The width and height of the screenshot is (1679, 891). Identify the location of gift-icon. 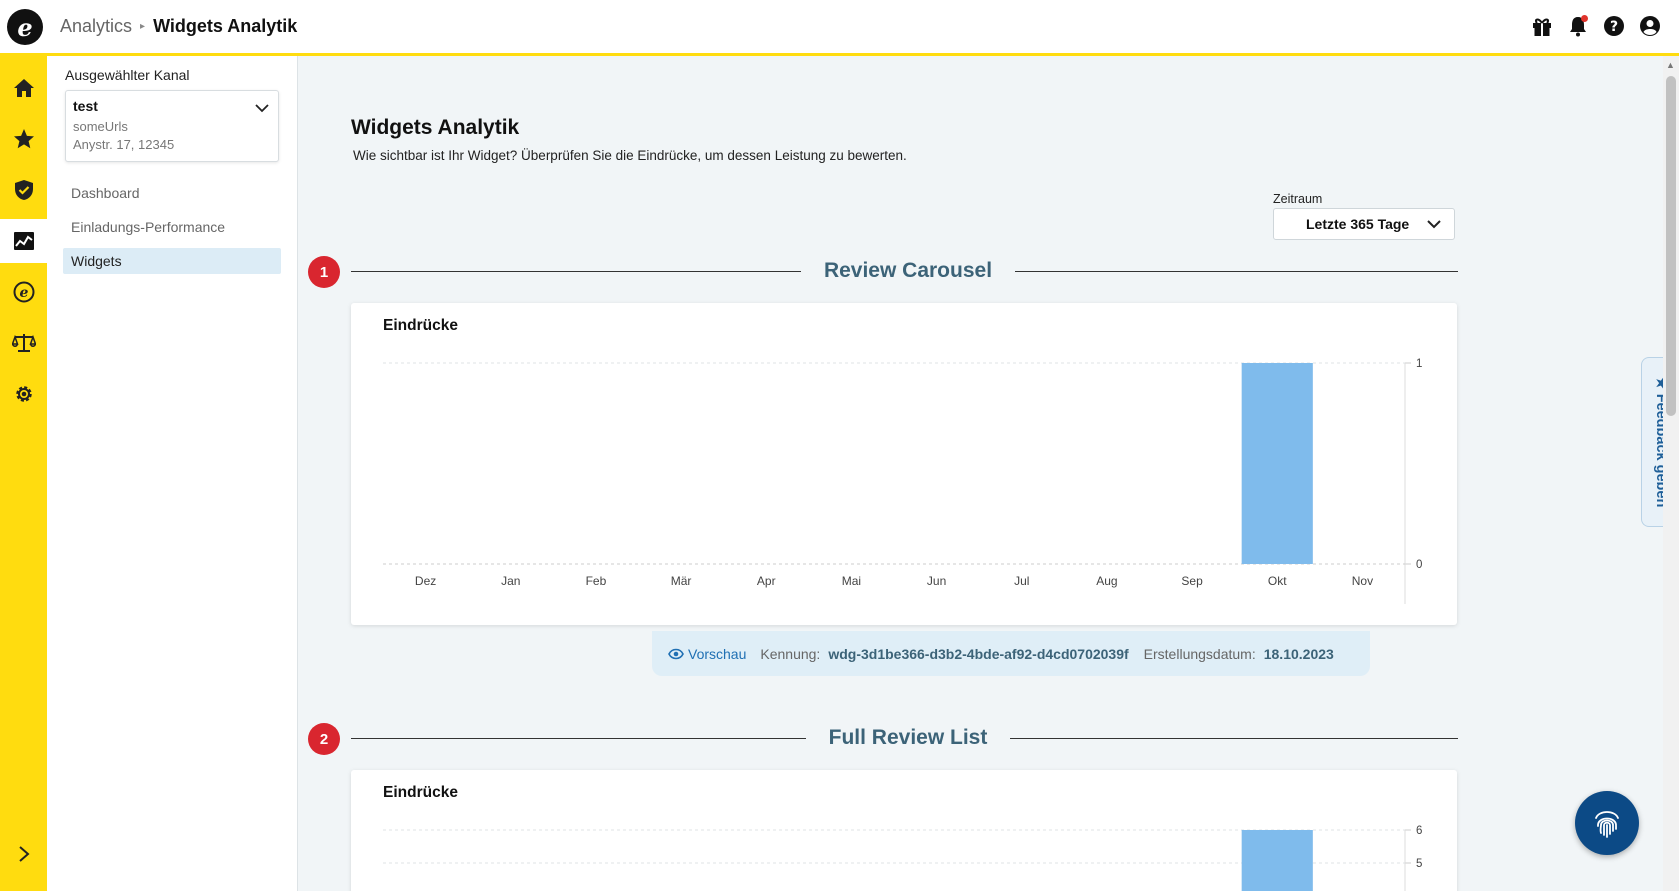
(1542, 26).